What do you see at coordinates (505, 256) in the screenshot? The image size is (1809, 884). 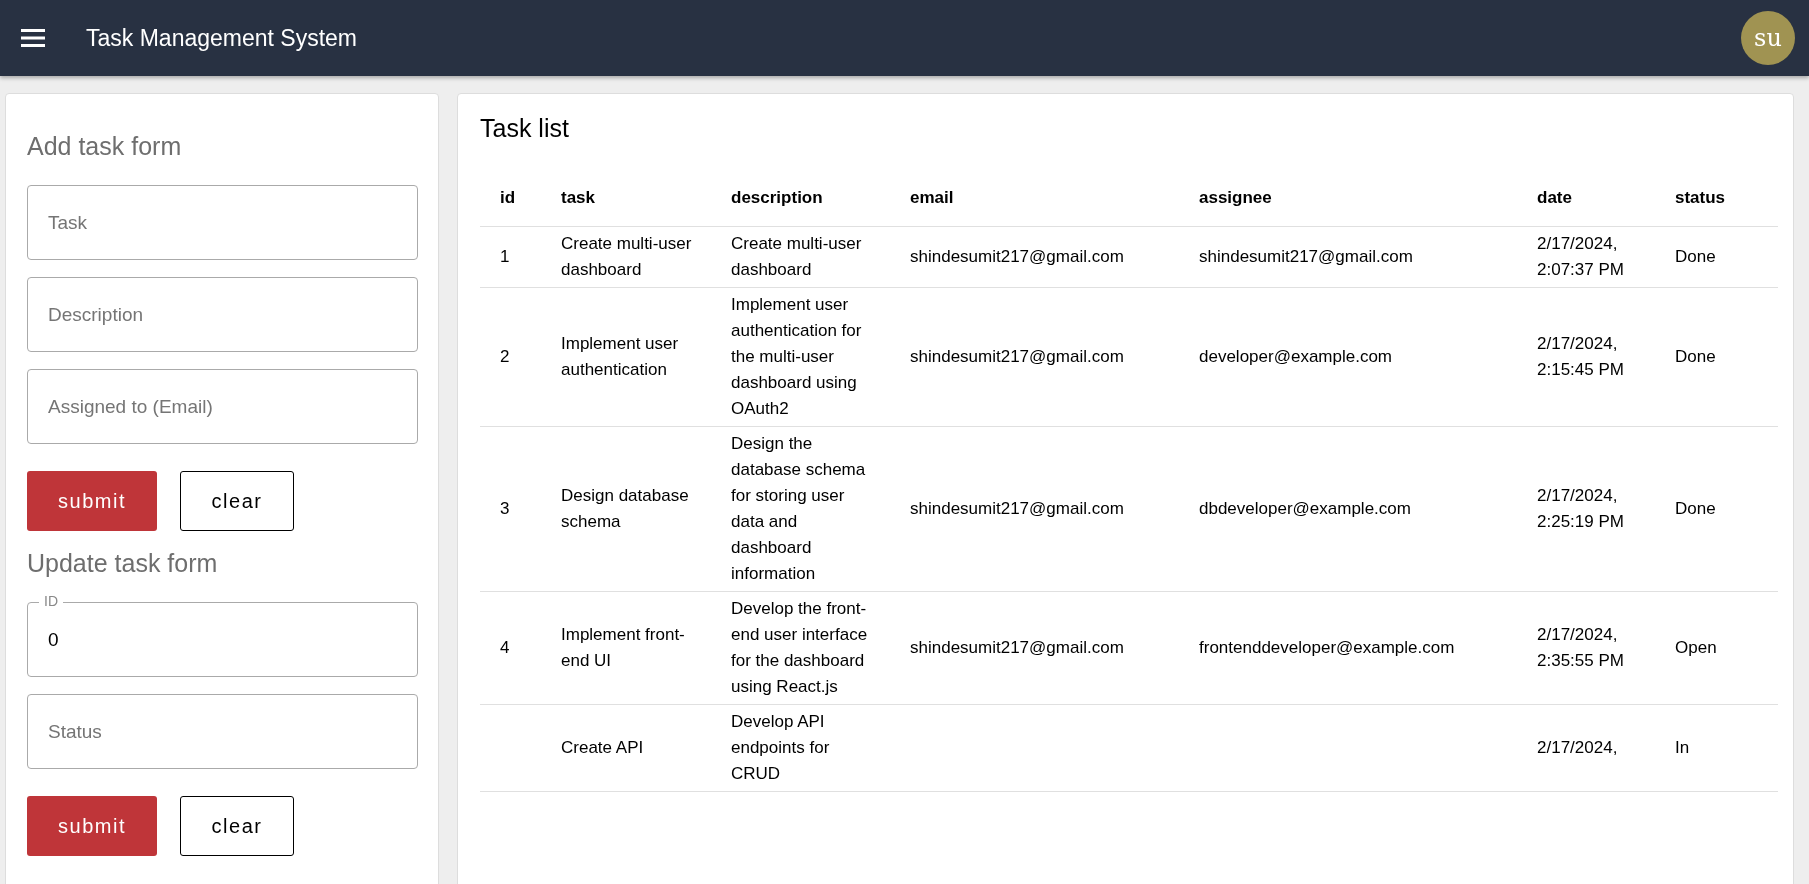 I see `table-cell: 1` at bounding box center [505, 256].